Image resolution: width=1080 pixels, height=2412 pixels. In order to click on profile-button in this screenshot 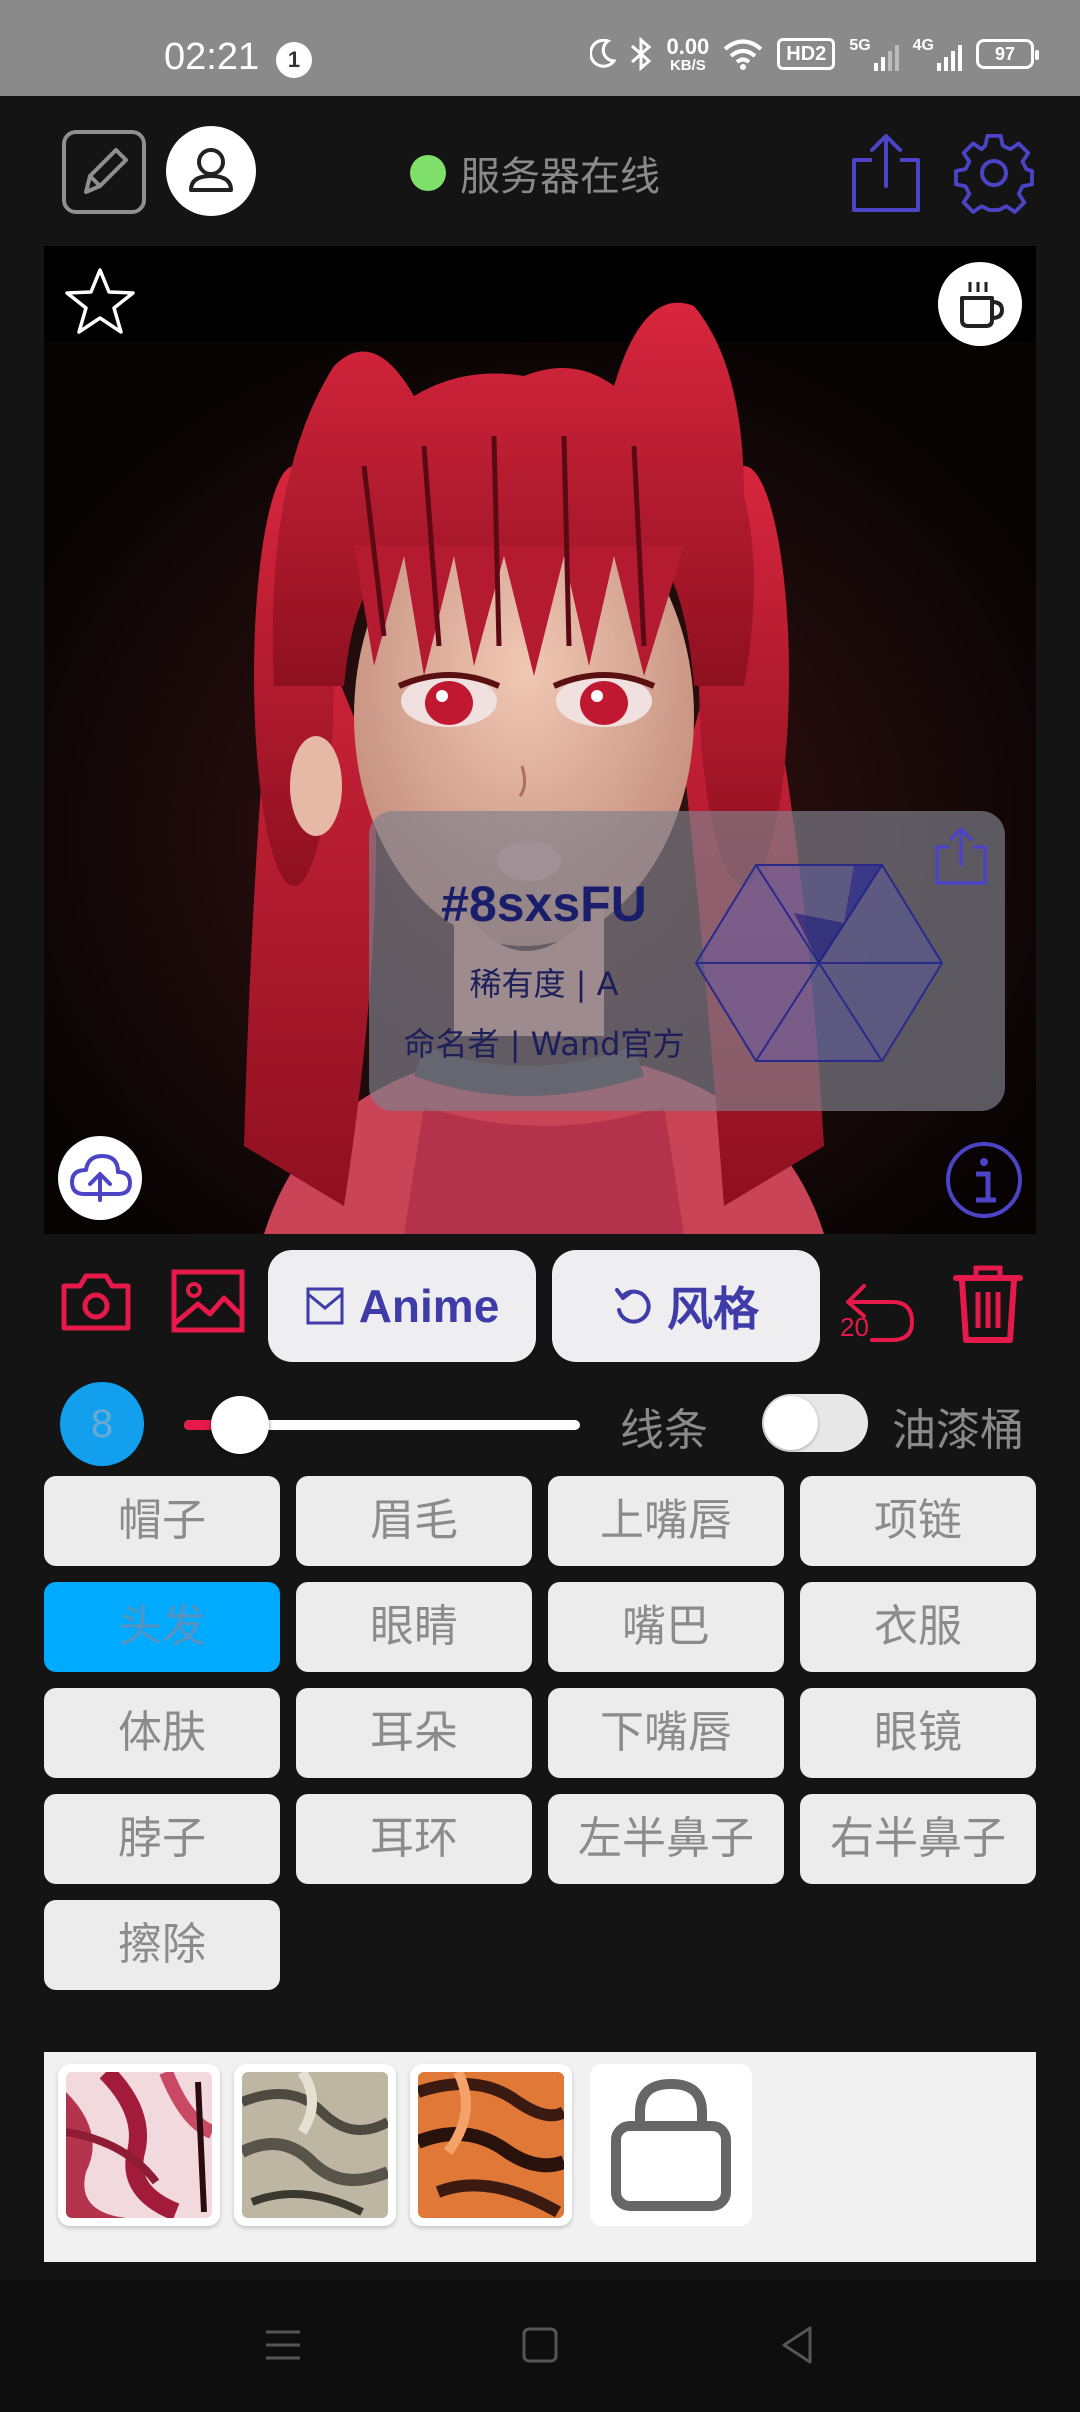, I will do `click(211, 171)`.